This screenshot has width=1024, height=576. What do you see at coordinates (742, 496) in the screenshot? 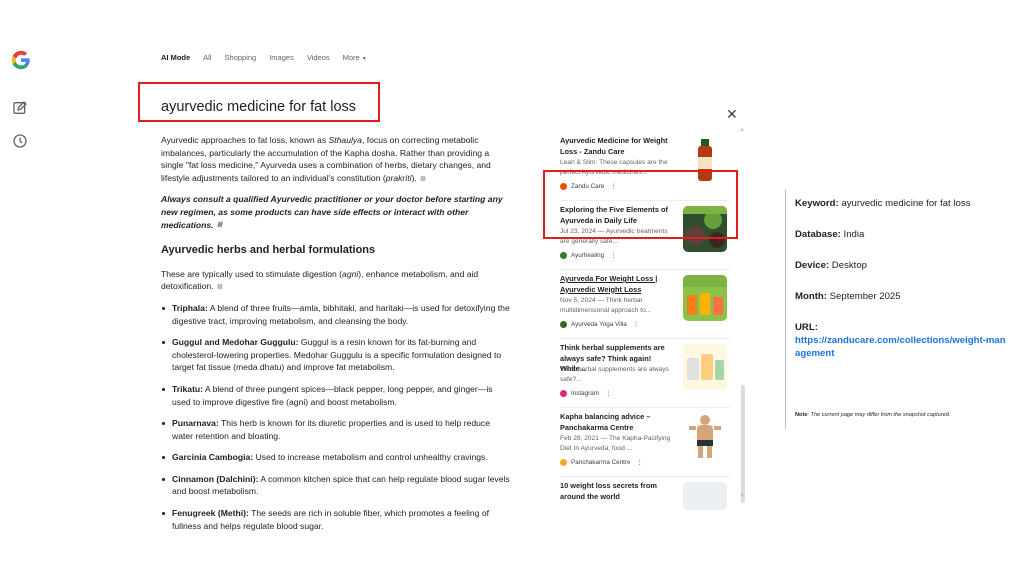
I see `scroll-down-icon: ▼` at bounding box center [742, 496].